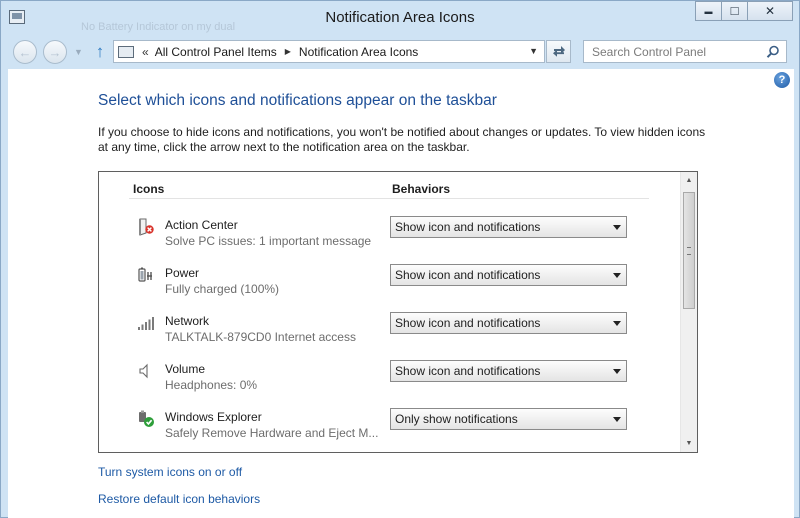  What do you see at coordinates (146, 418) in the screenshot?
I see `safely-remove-hardware-icon` at bounding box center [146, 418].